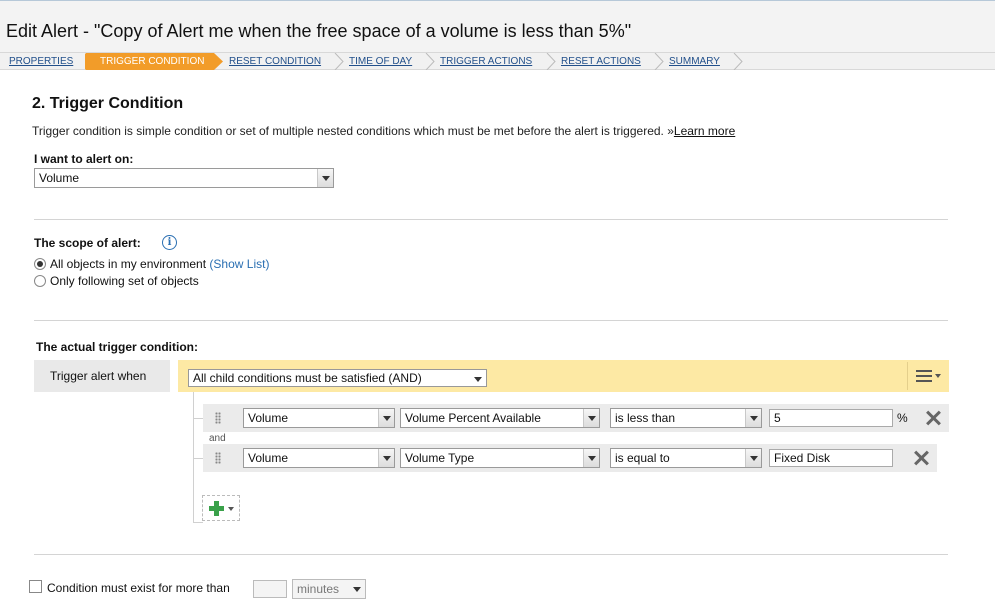 Image resolution: width=995 pixels, height=608 pixels. What do you see at coordinates (184, 178) in the screenshot?
I see `alert-on-select: Volume` at bounding box center [184, 178].